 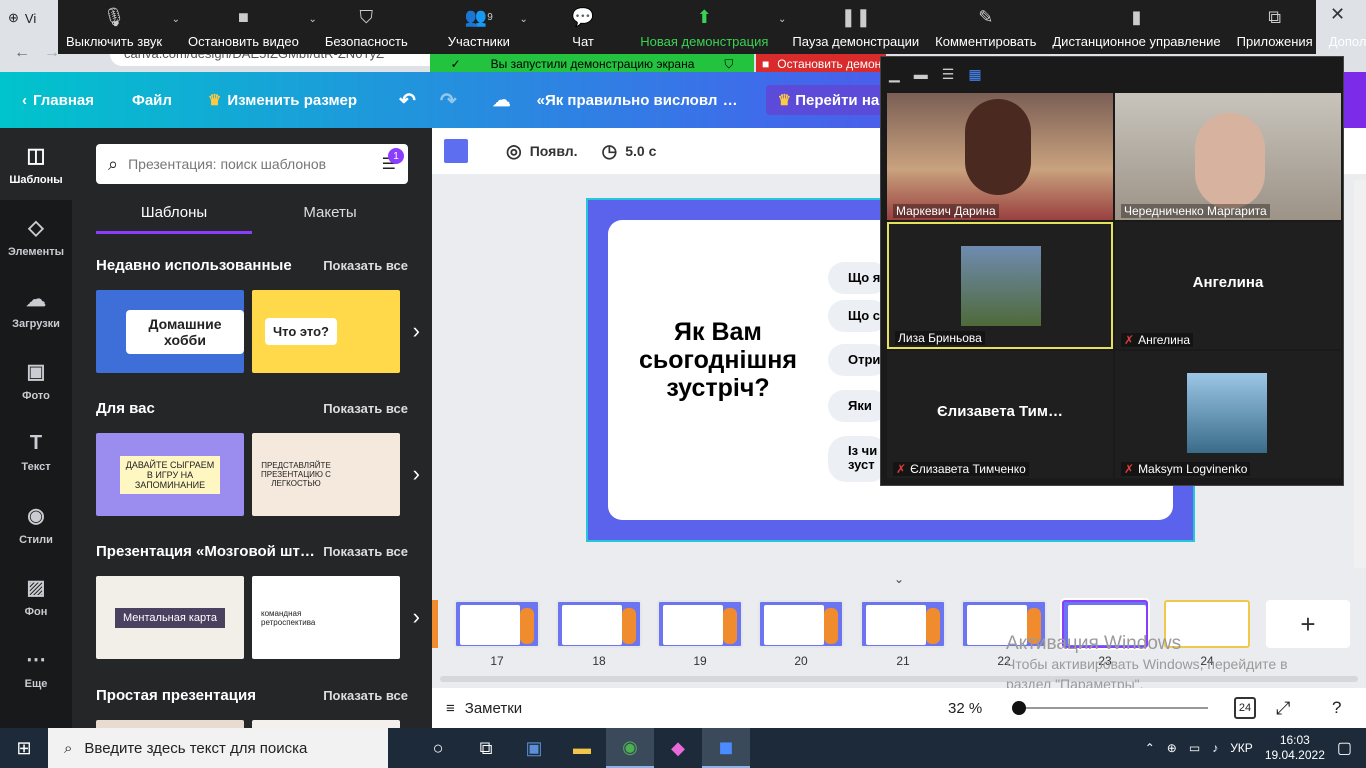 What do you see at coordinates (858, 459) in the screenshot?
I see `slide-option: Із чи зуст` at bounding box center [858, 459].